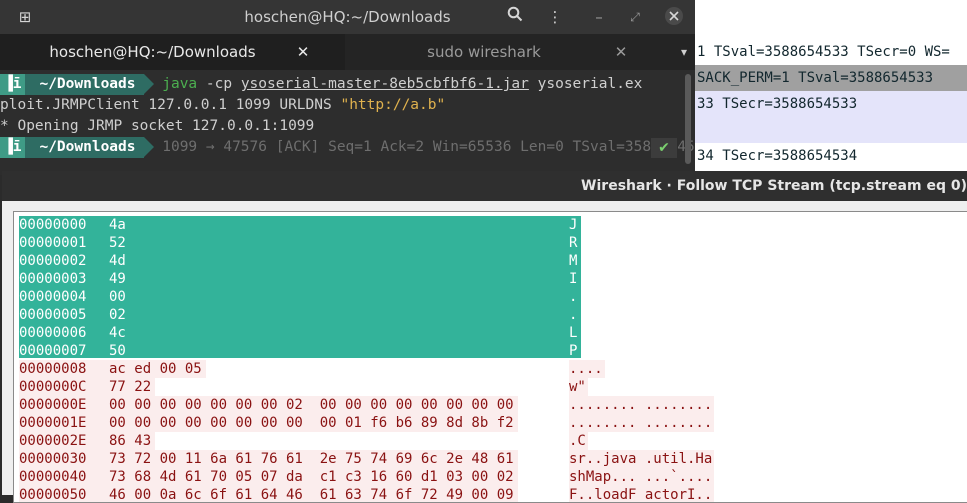 This screenshot has width=967, height=503. What do you see at coordinates (831, 130) in the screenshot?
I see `packet-row` at bounding box center [831, 130].